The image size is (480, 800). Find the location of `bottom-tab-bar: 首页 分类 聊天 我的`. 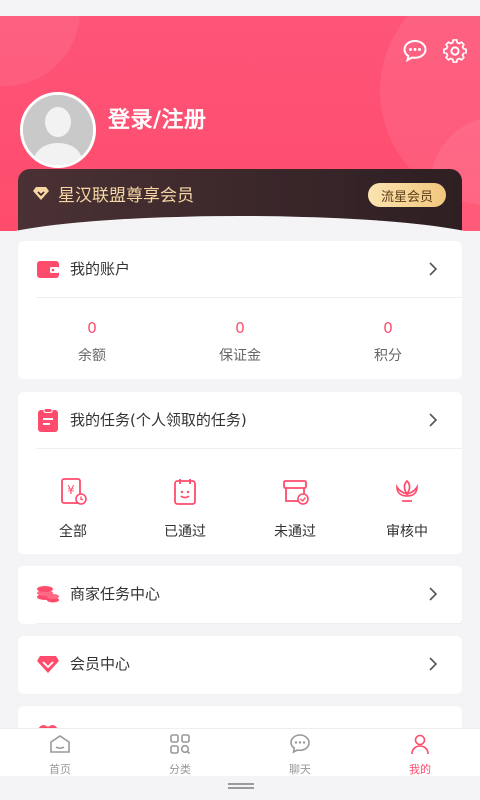

bottom-tab-bar: 首页 分类 聊天 我的 is located at coordinates (240, 752).